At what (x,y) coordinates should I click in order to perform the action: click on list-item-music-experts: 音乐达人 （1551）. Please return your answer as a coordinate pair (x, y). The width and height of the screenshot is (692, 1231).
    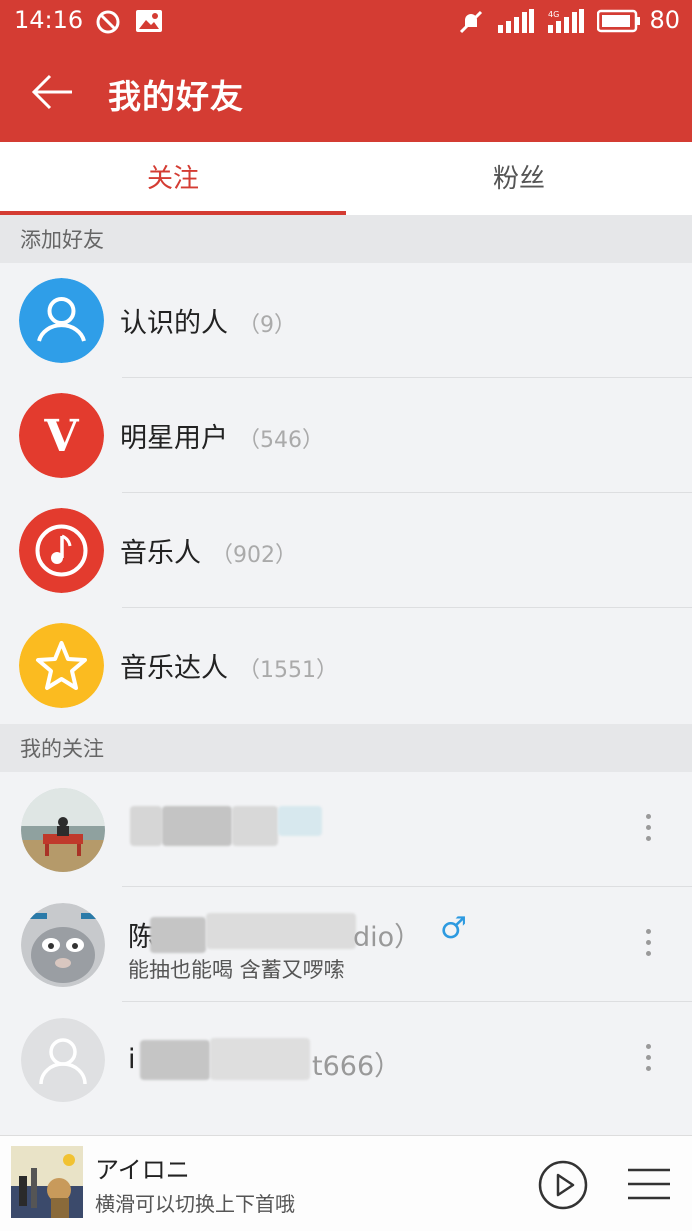
    Looking at the image, I should click on (346, 665).